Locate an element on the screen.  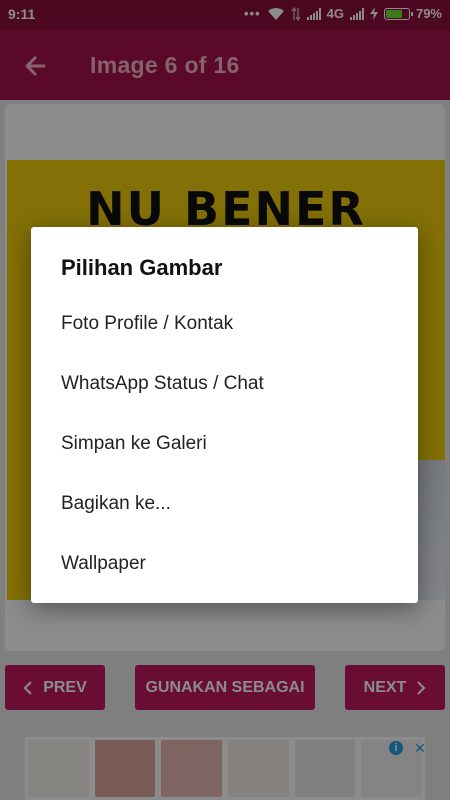
option-save-to-gallery: Simpan ke Galeri is located at coordinates (224, 444).